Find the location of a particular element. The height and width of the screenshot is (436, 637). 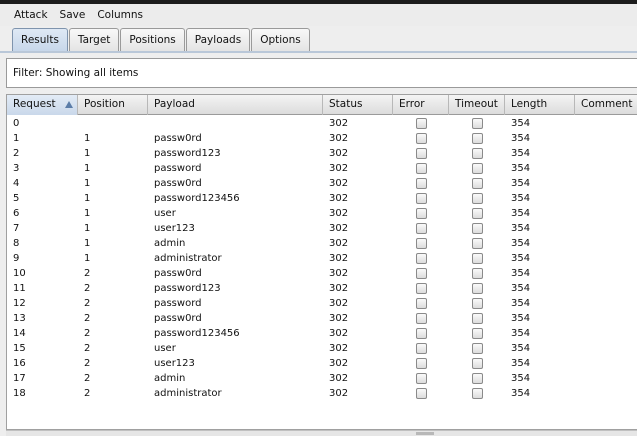

table-row: 14 2 password123456 302 354 is located at coordinates (322, 333).